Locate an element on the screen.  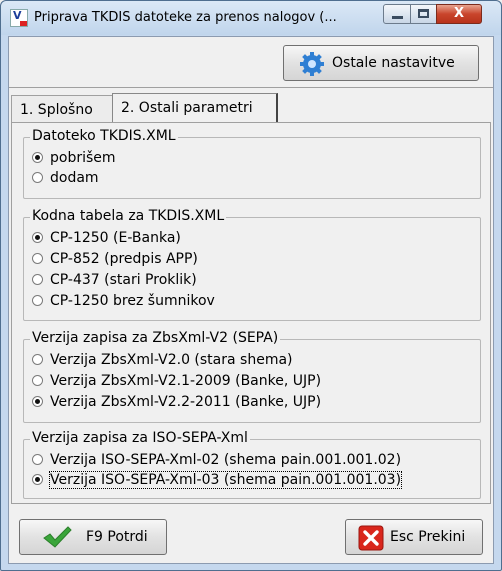
minimize-icon is located at coordinates (397, 17).